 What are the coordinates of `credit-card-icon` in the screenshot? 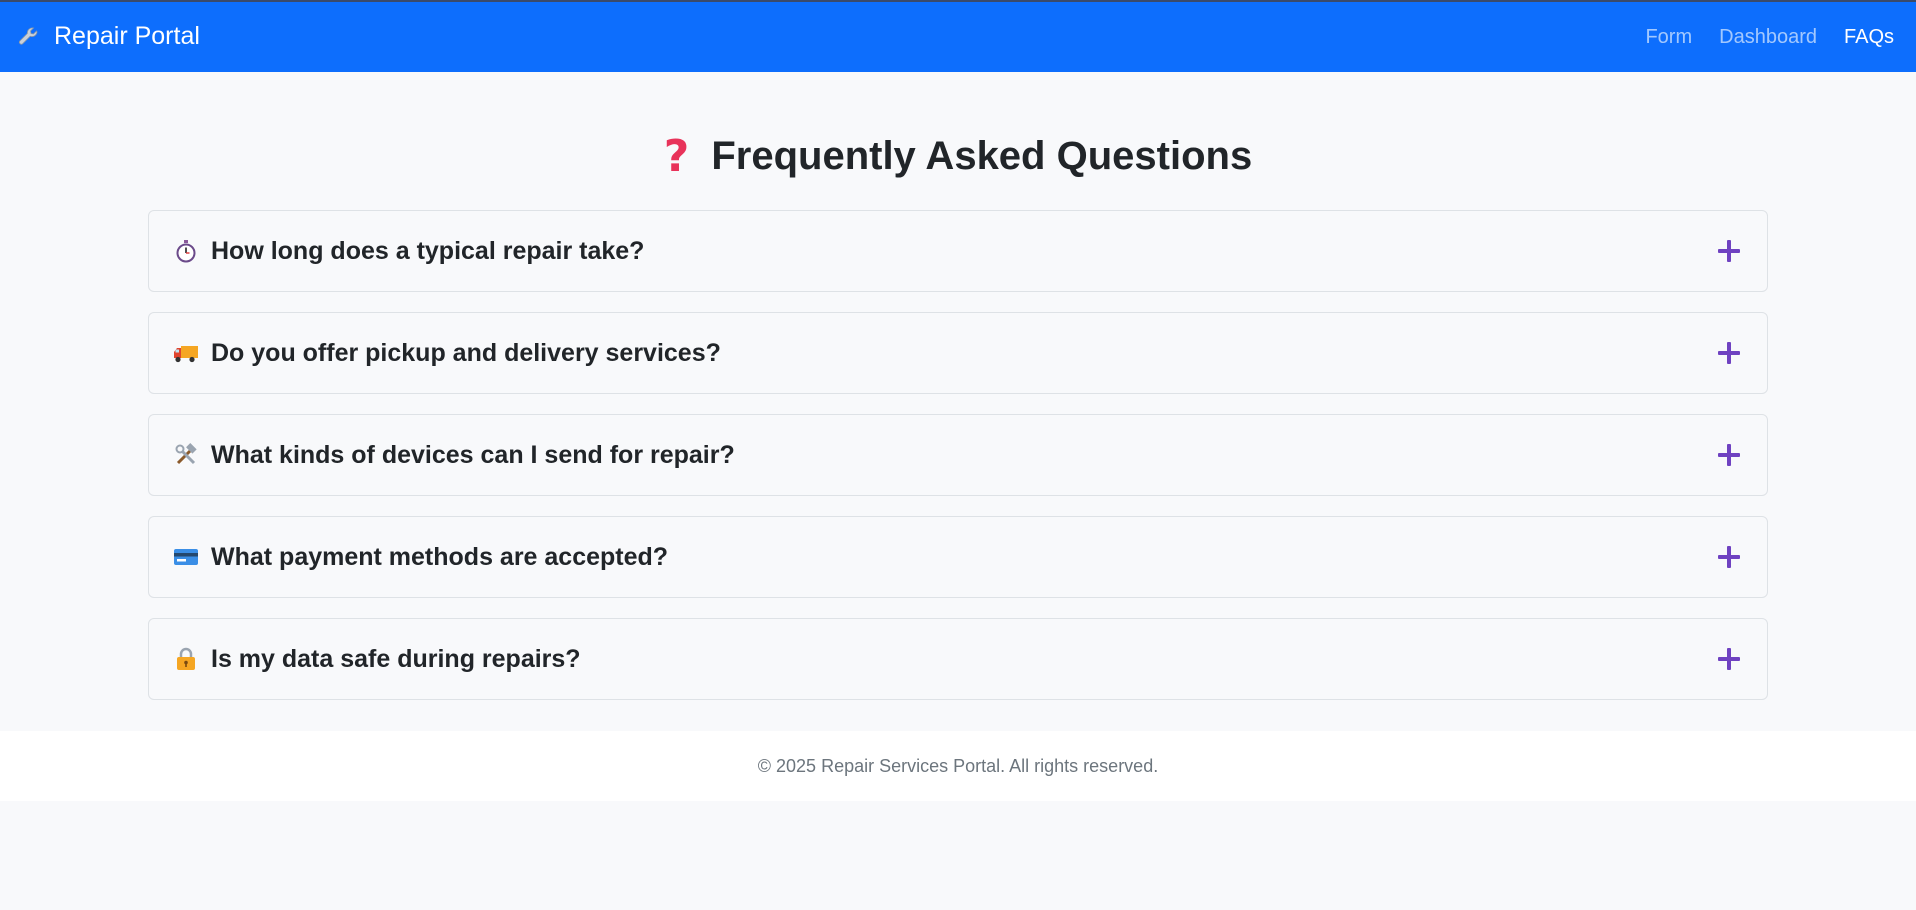 It's located at (186, 557).